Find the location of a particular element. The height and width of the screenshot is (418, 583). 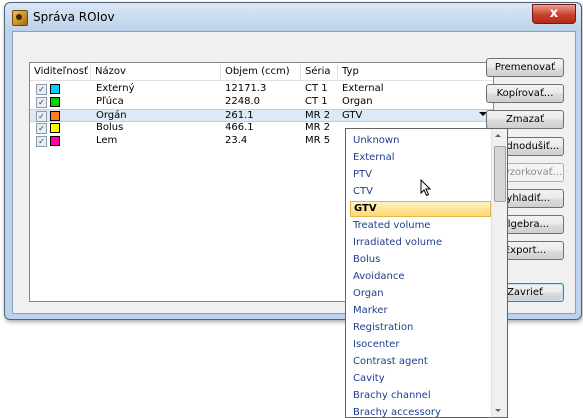

list-header: Viditeľnosť Názov Objem (ccm) Séria Typ is located at coordinates (261, 72).